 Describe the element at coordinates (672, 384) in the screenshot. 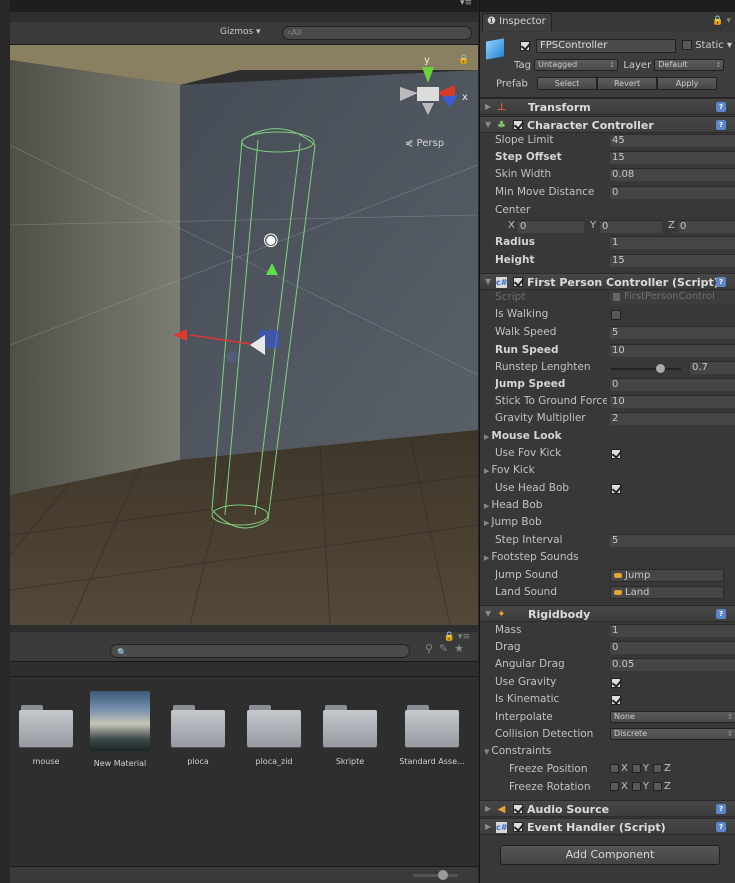

I see `jump-speed-field: 0` at that location.